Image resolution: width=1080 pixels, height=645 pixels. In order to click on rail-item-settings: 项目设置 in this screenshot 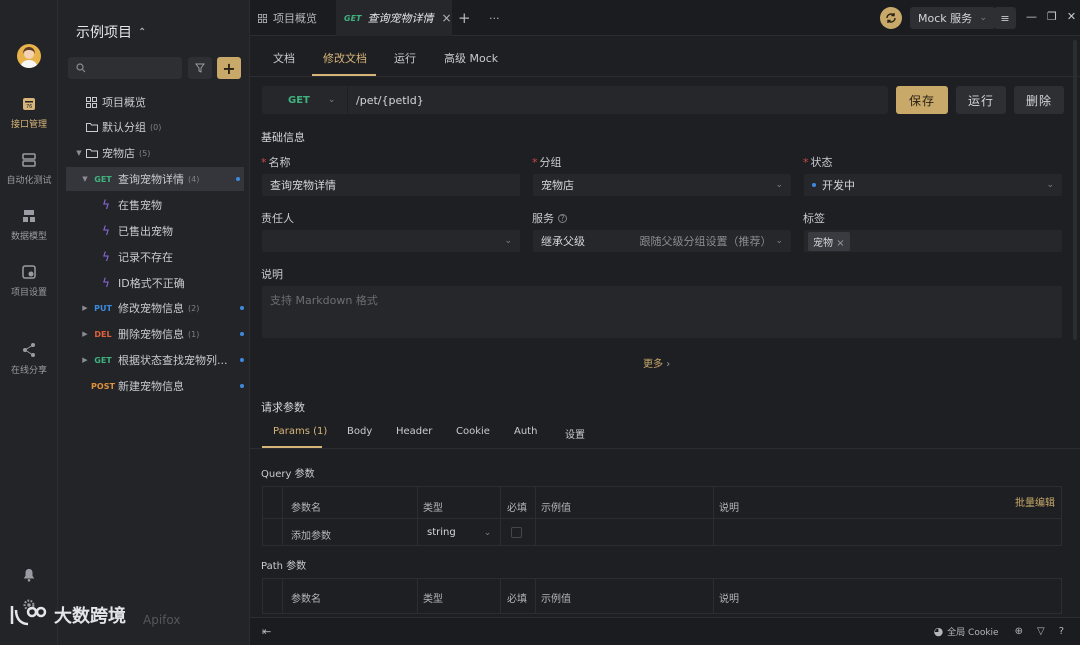, I will do `click(29, 286)`.